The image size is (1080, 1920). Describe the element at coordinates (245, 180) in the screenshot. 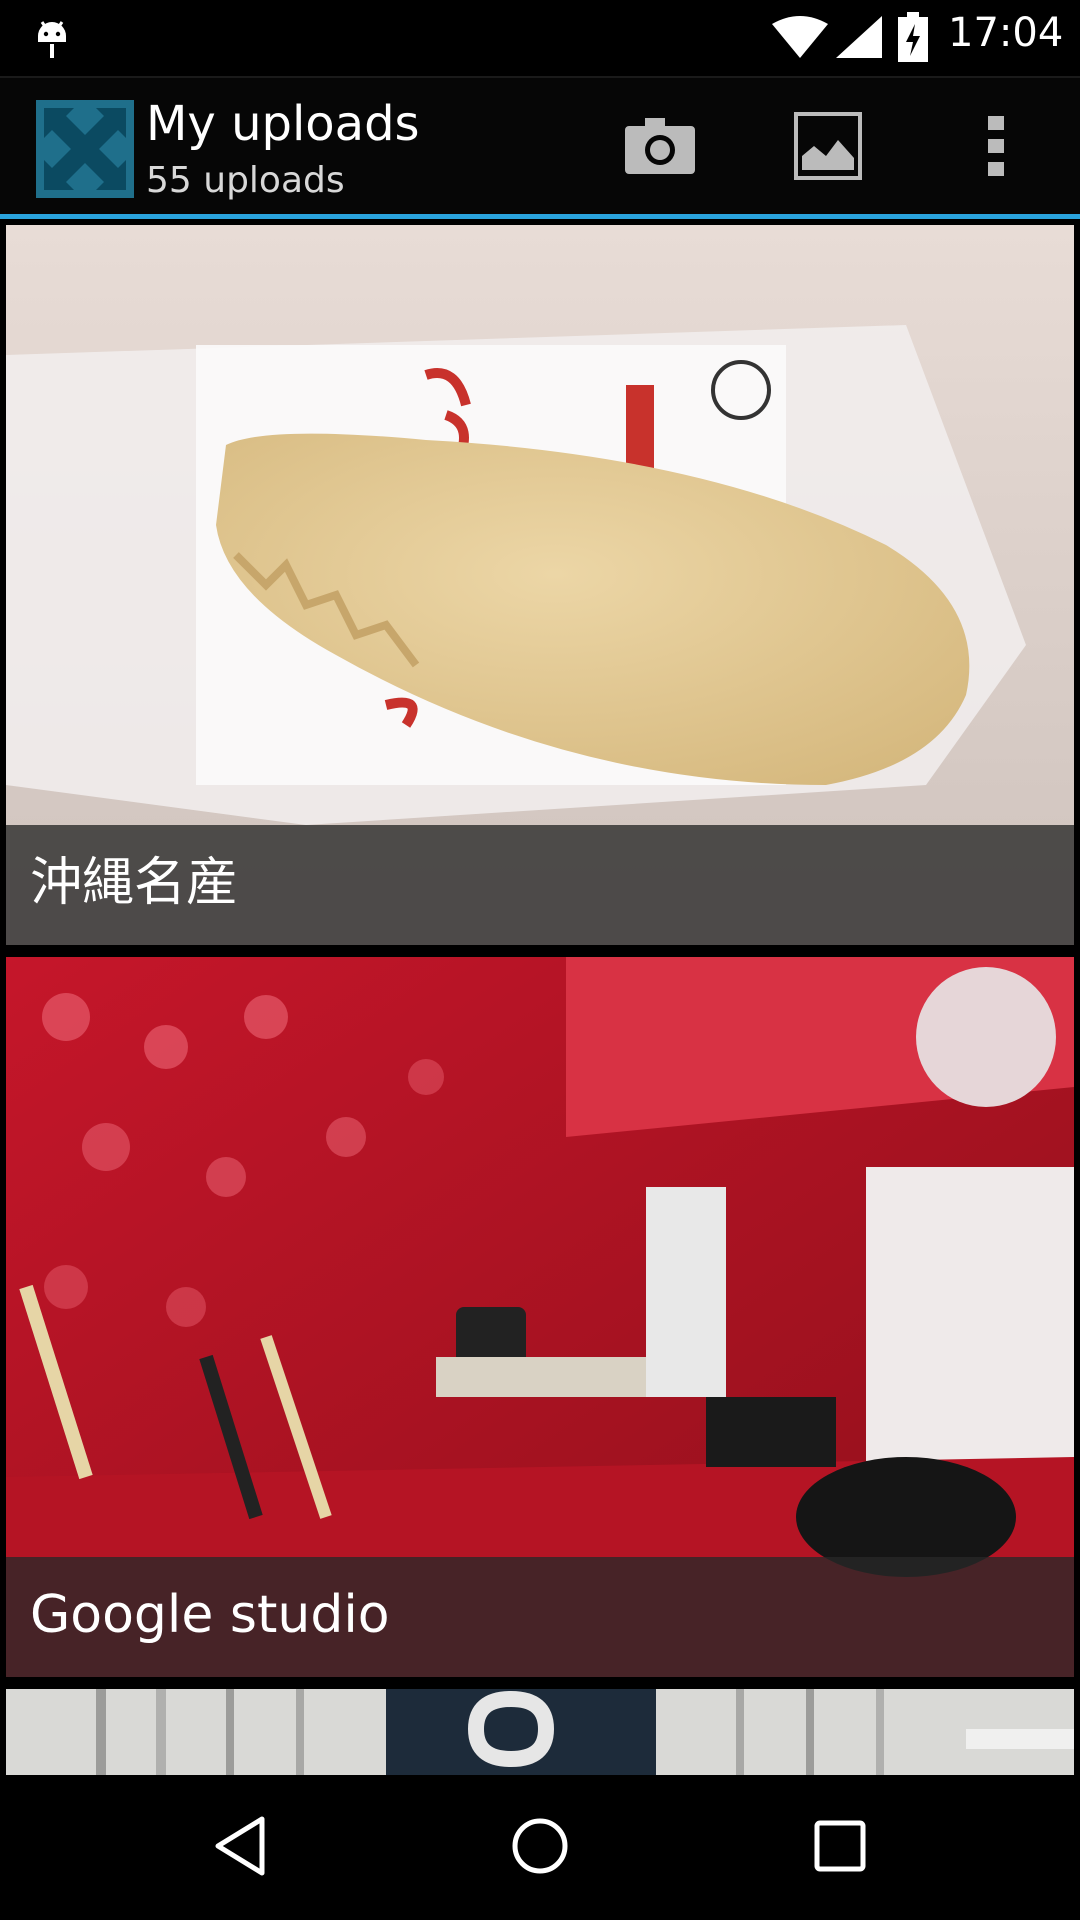

I see `upload-count: 55 uploads` at that location.